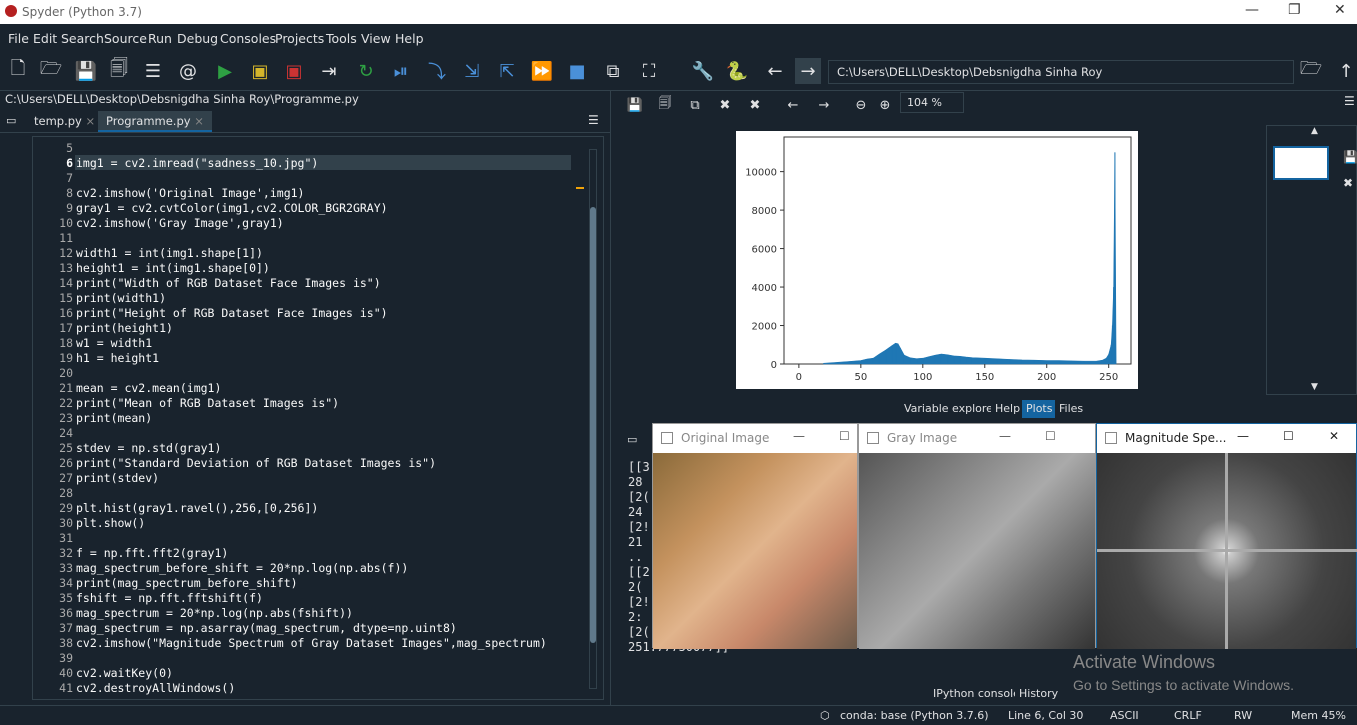  I want to click on code-line: plt.hist(gray1.ravel(),256,[0,256]), so click(197, 508).